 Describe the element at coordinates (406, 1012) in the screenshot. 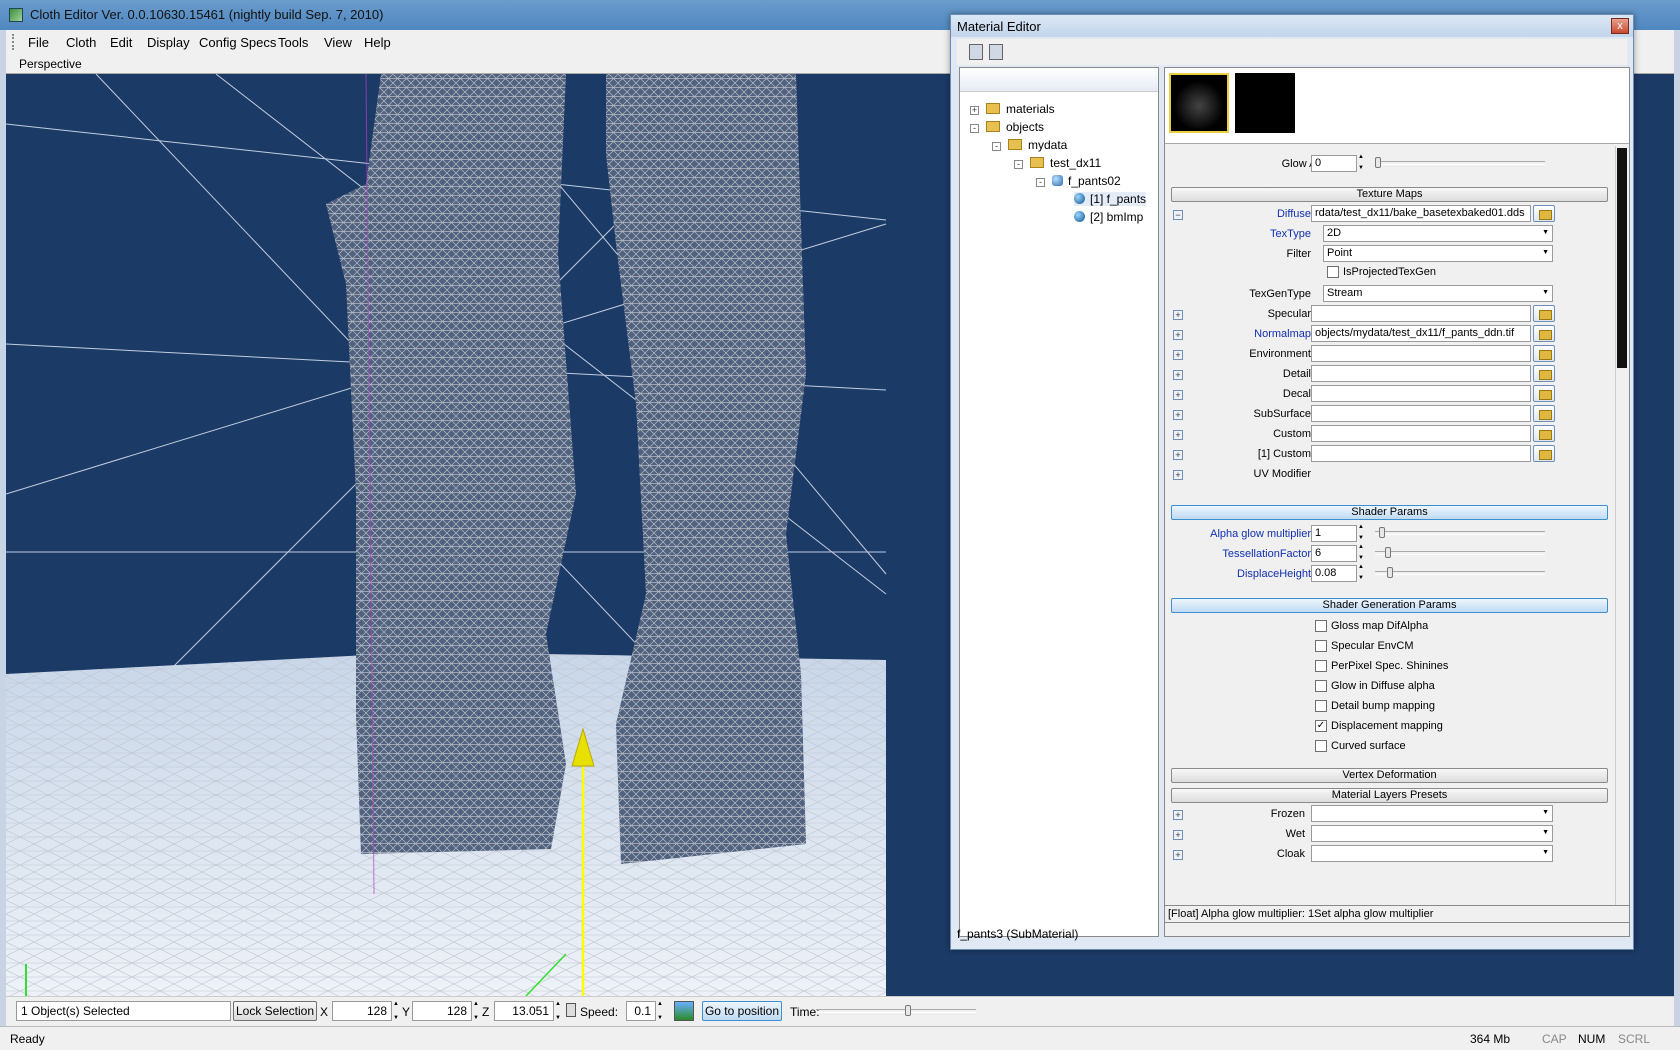

I see `y-label: Y` at that location.